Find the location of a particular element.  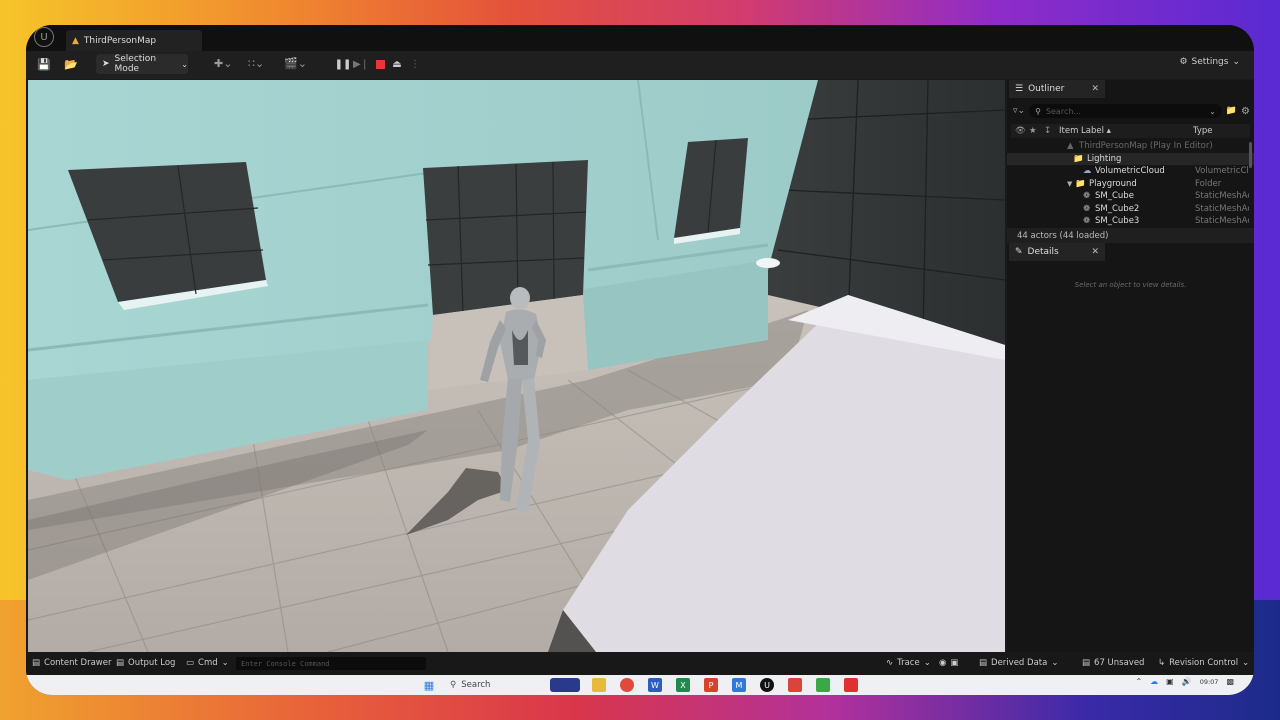

eject-button: ⏏ is located at coordinates (397, 64).